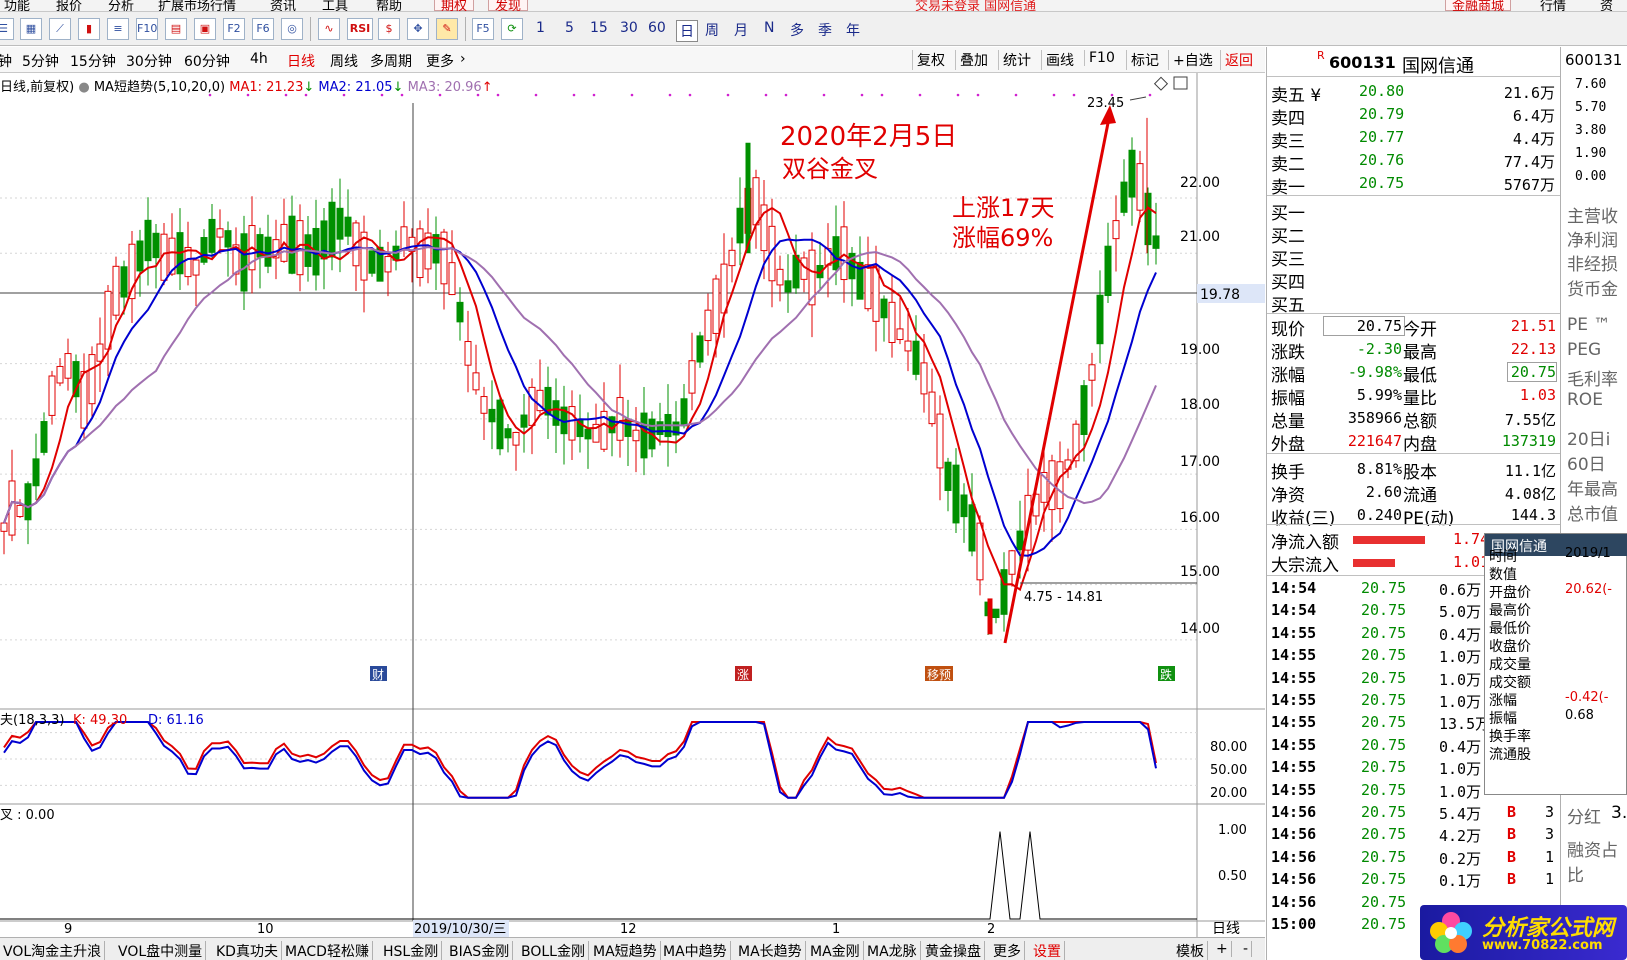 The width and height of the screenshot is (1627, 960). I want to click on fundamentals-label: 20日i, so click(1588, 437).